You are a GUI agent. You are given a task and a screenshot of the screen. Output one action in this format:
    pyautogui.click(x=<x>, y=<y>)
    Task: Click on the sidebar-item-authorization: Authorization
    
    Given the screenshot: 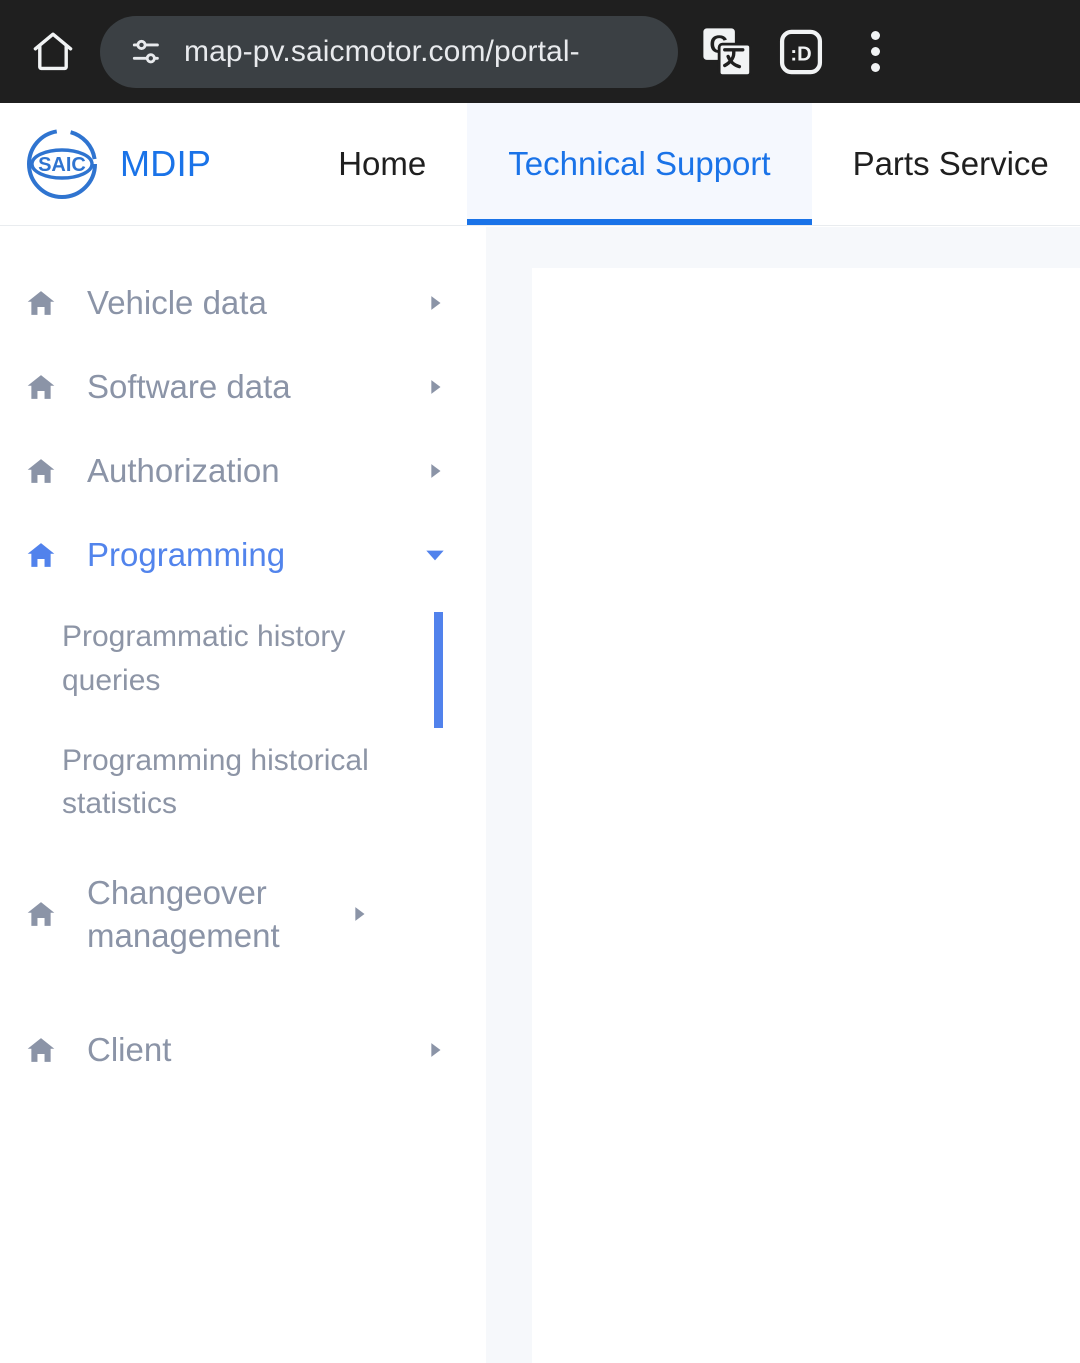 What is the action you would take?
    pyautogui.click(x=243, y=471)
    